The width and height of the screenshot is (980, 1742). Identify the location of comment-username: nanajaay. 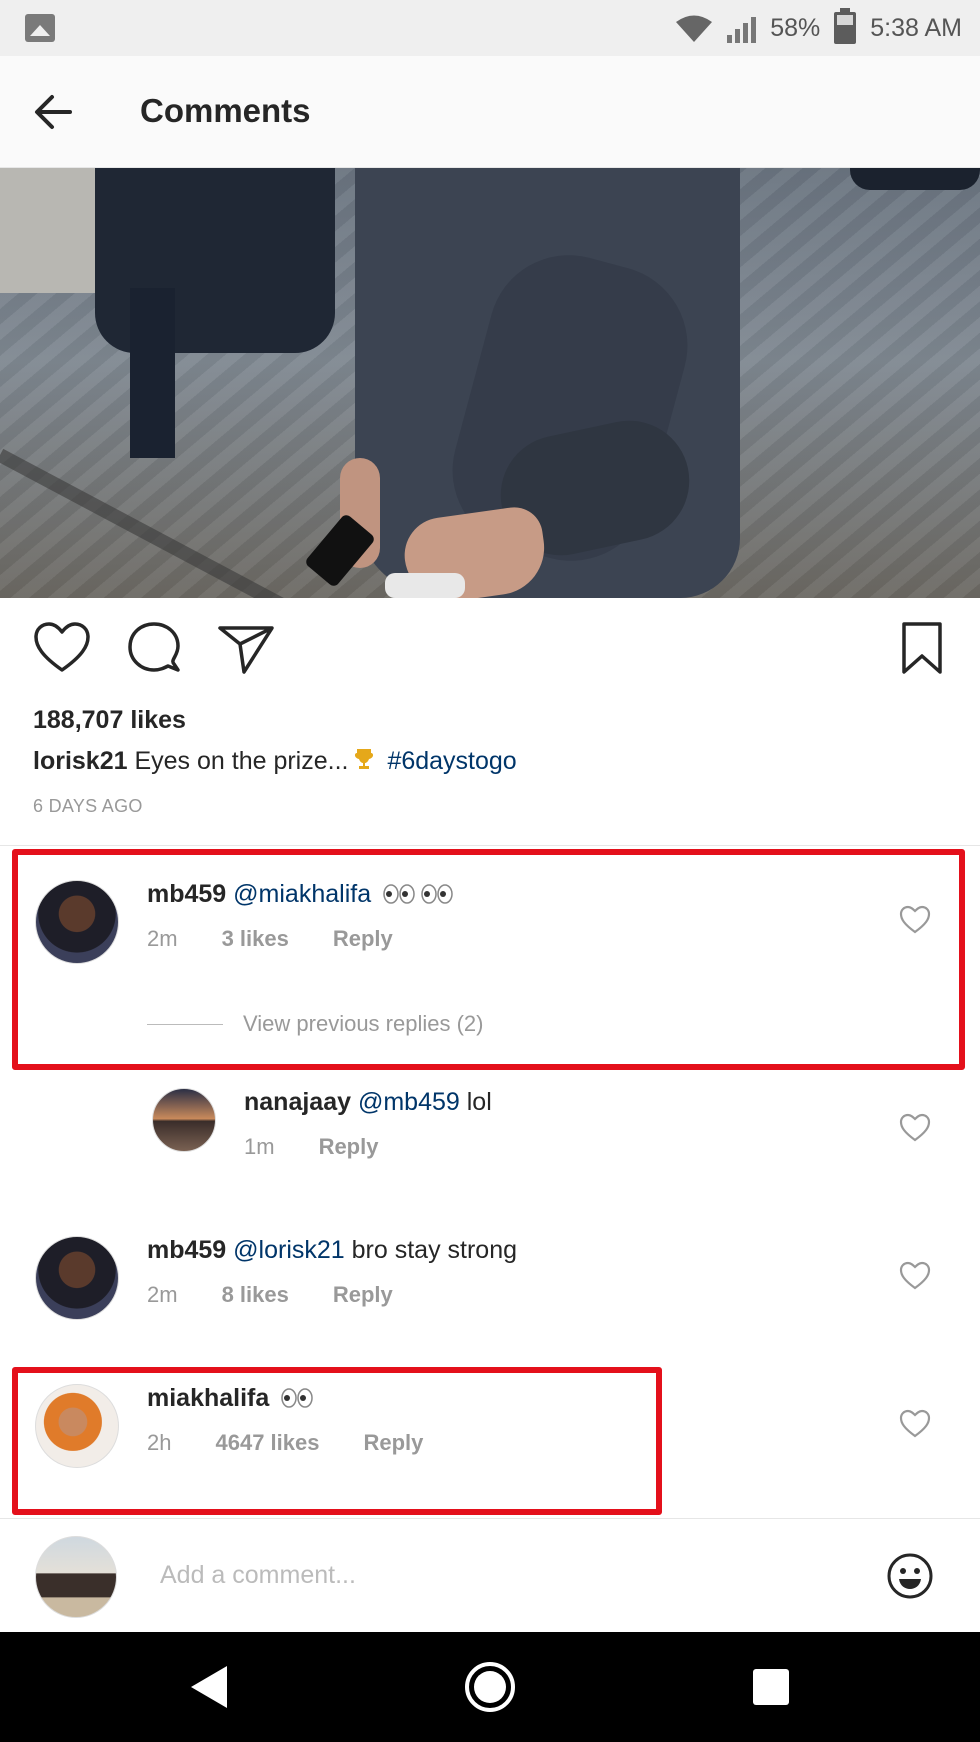
(297, 1102).